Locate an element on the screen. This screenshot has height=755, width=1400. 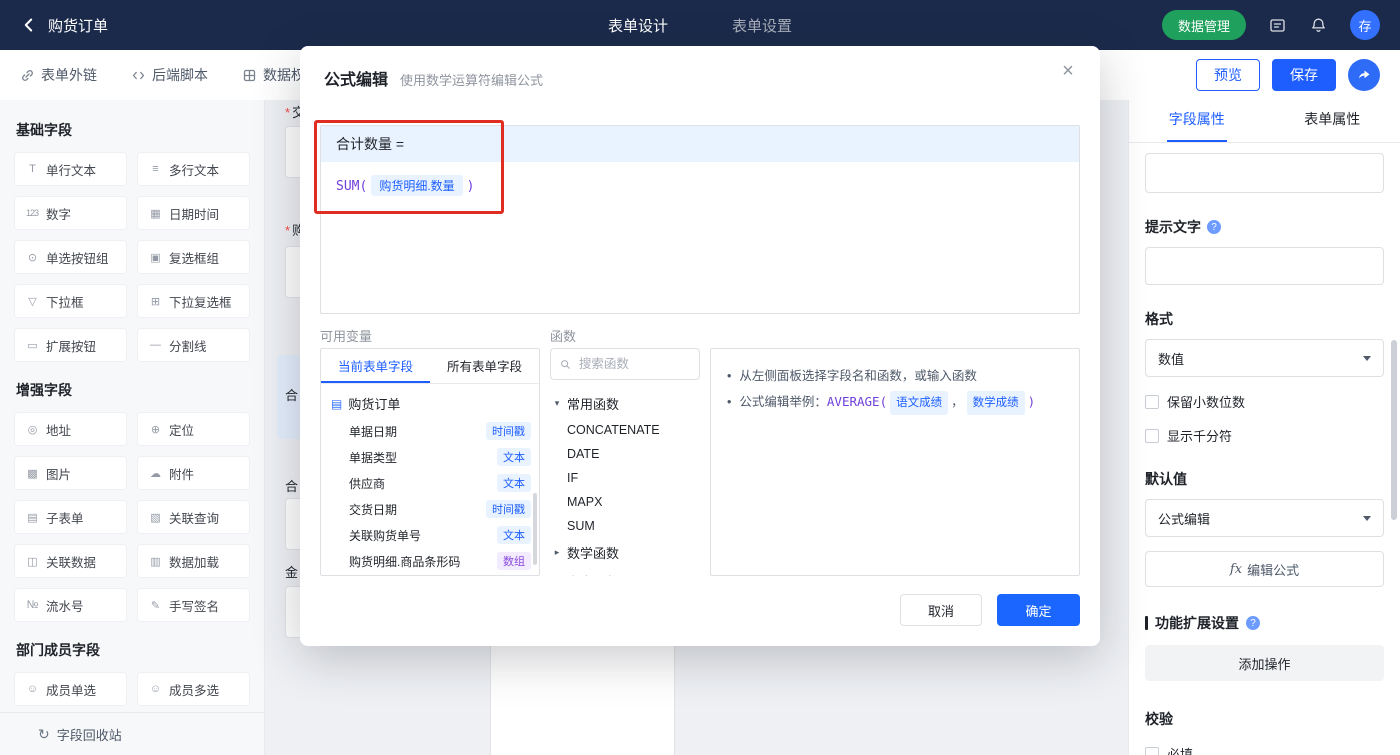
field-item-serial-number: № 流水号 is located at coordinates (70, 605).